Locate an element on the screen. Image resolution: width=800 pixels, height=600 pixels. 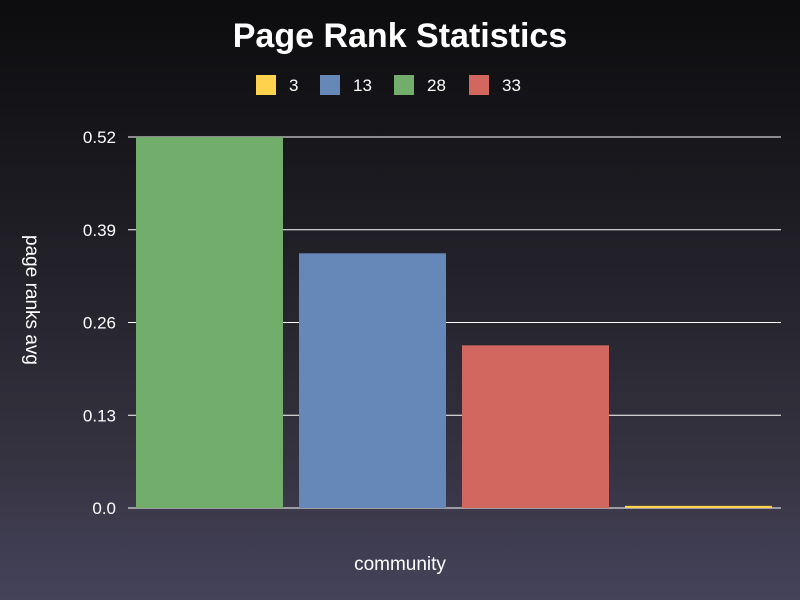
y-tick-label: 0.52 is located at coordinates (99, 137).